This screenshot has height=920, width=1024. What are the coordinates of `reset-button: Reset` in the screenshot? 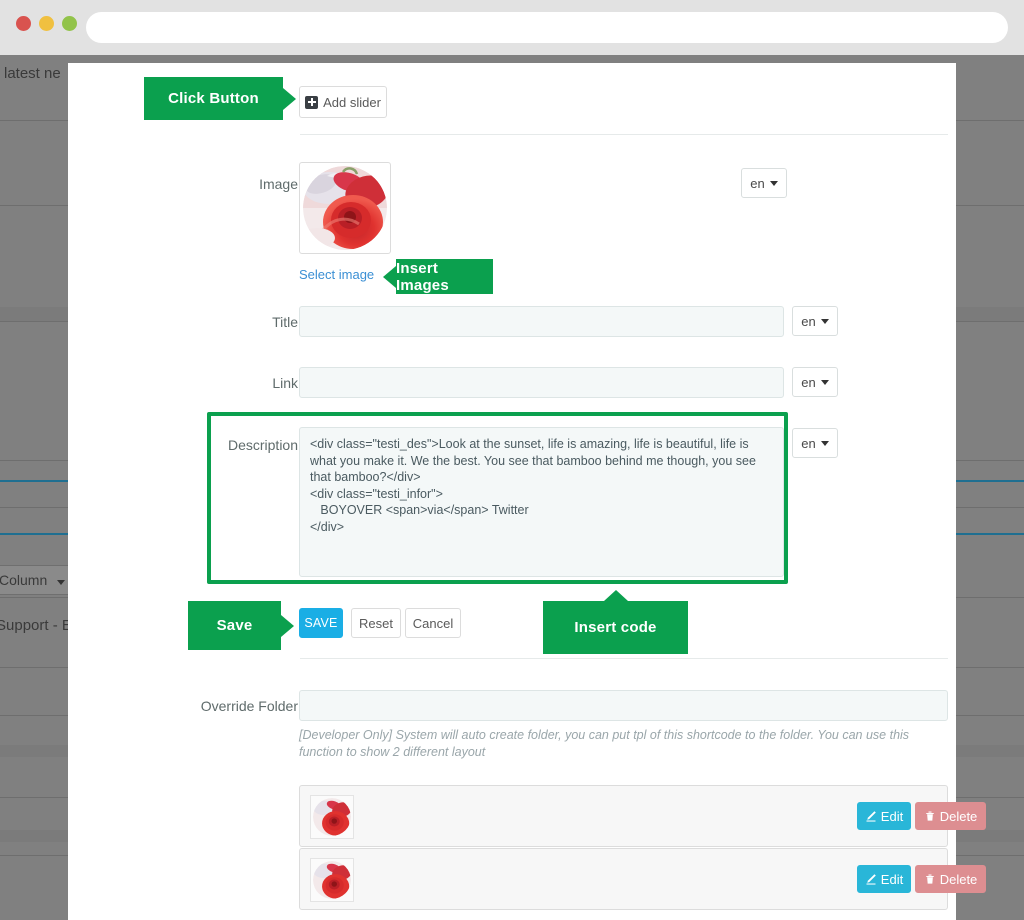 It's located at (376, 623).